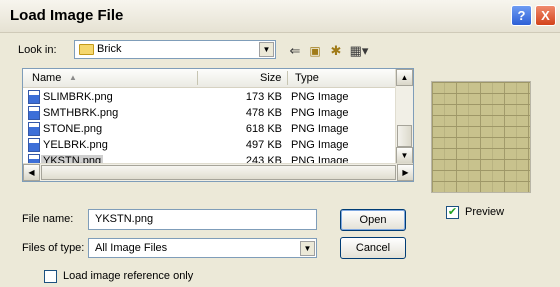 The width and height of the screenshot is (560, 287). Describe the element at coordinates (210, 113) in the screenshot. I see `list-item: SMTHBRK.png 478 KB PNG Image` at that location.